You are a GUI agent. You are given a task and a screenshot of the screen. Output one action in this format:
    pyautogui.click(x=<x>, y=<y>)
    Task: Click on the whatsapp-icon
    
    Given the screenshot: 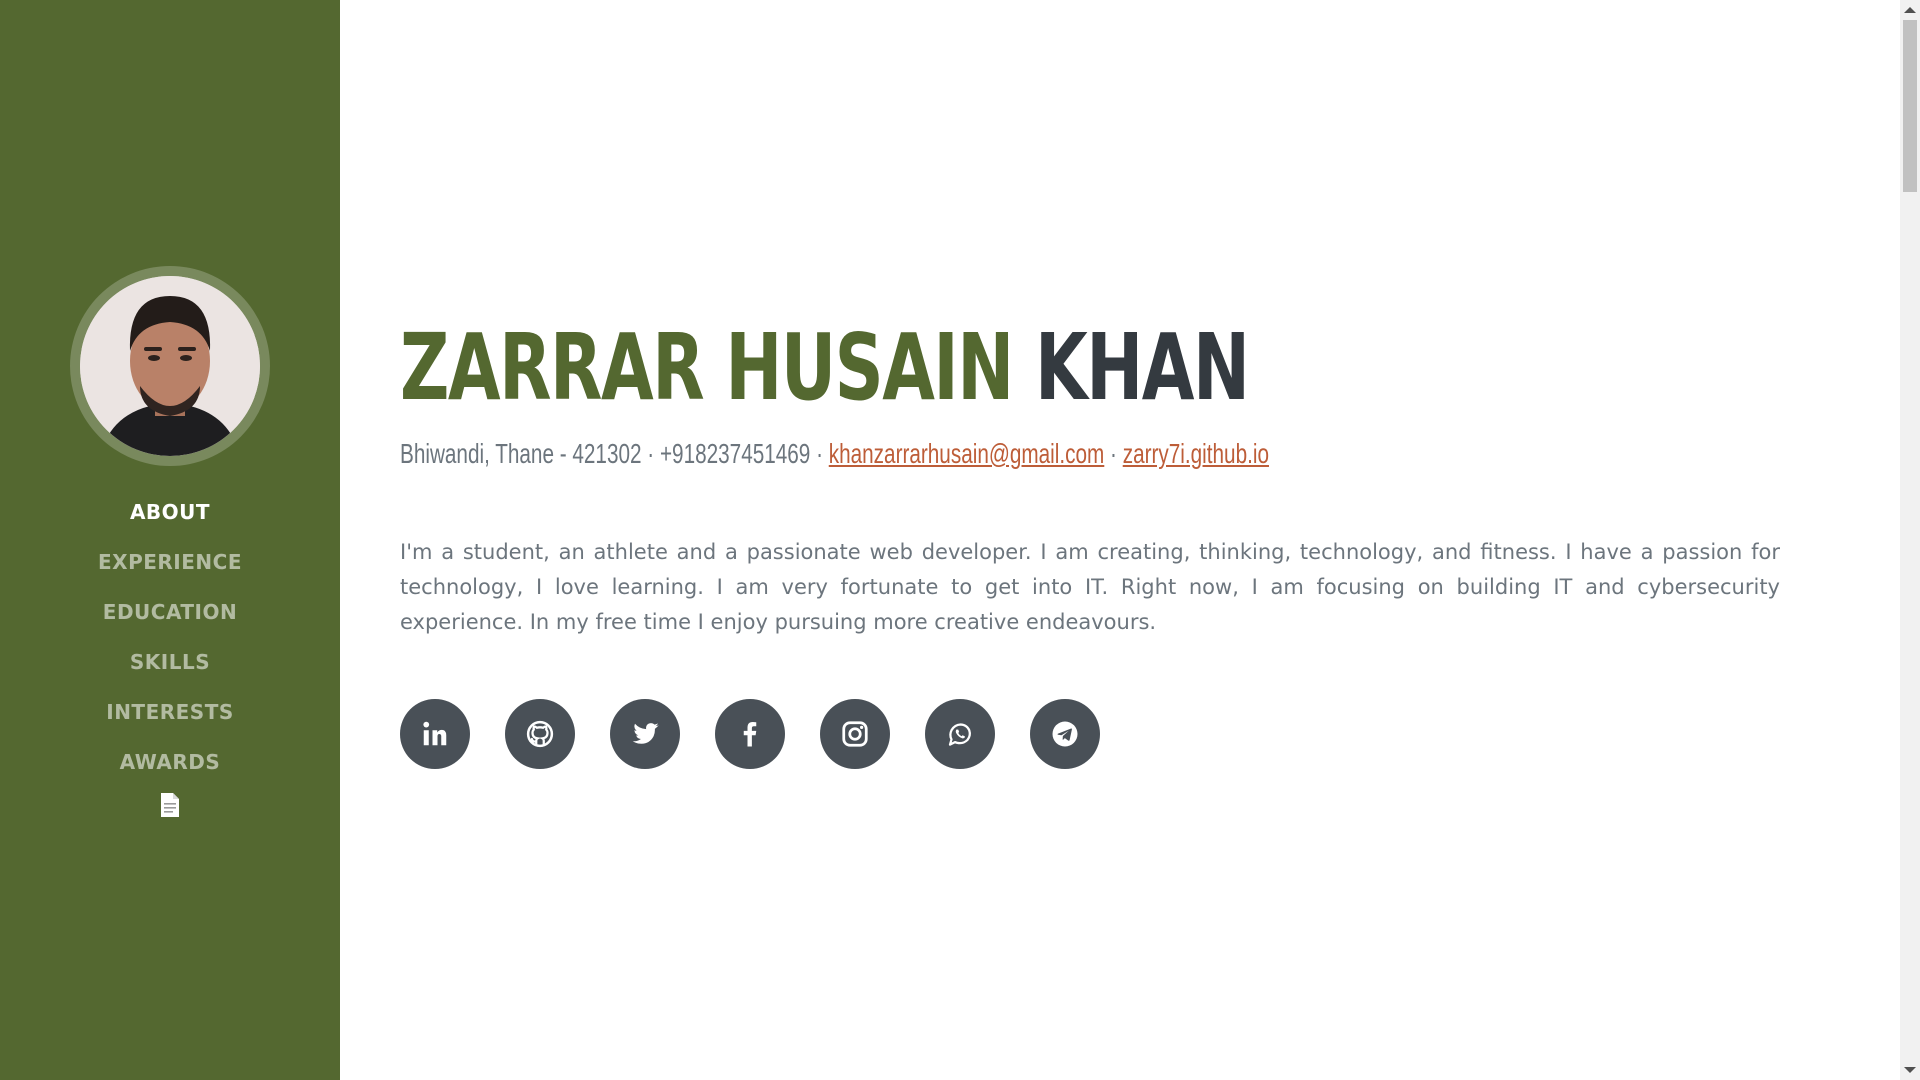 What is the action you would take?
    pyautogui.click(x=959, y=734)
    